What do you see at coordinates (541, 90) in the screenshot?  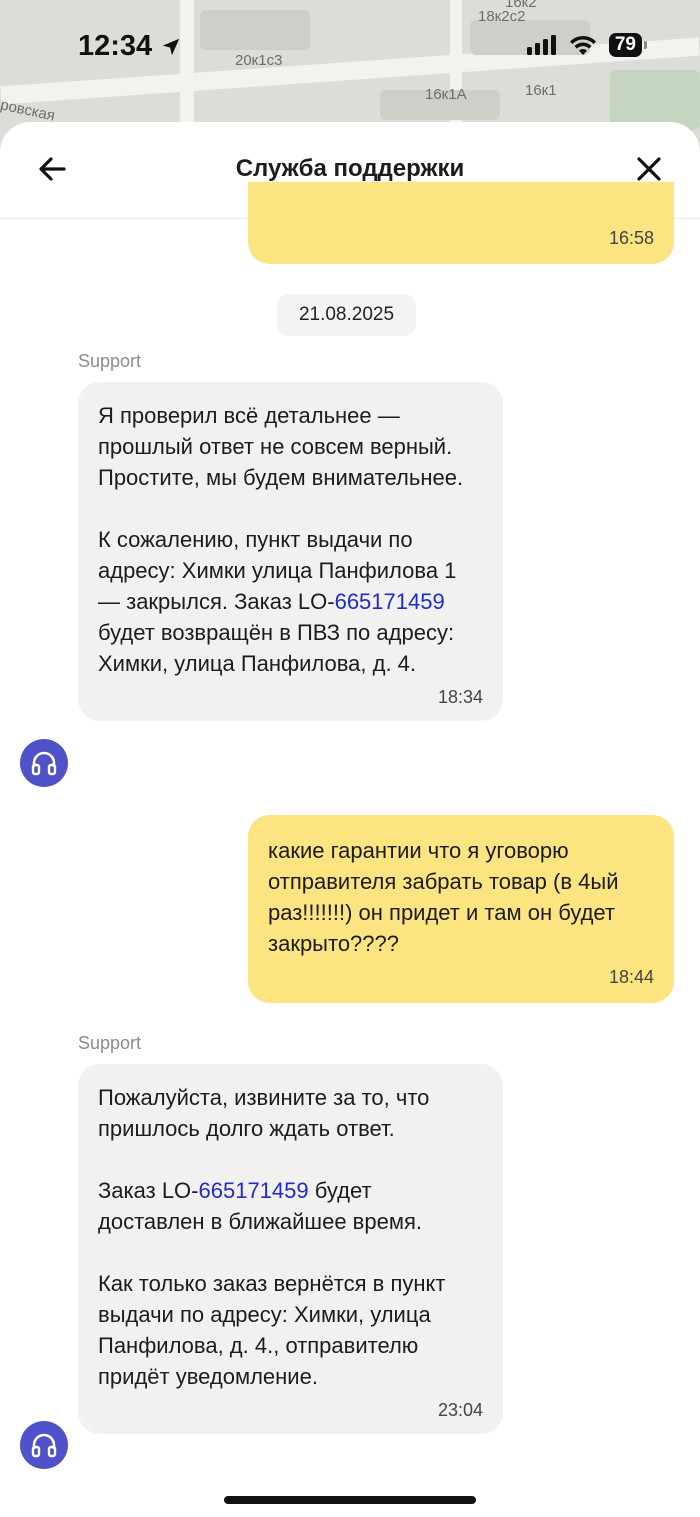 I see `map-label: 16к1` at bounding box center [541, 90].